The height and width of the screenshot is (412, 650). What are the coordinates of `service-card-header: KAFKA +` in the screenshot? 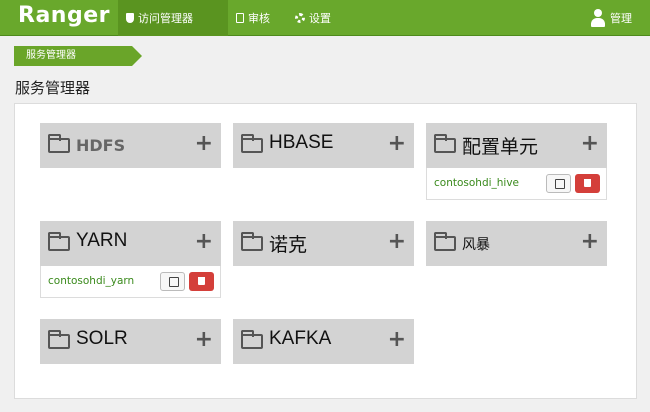 It's located at (323, 341).